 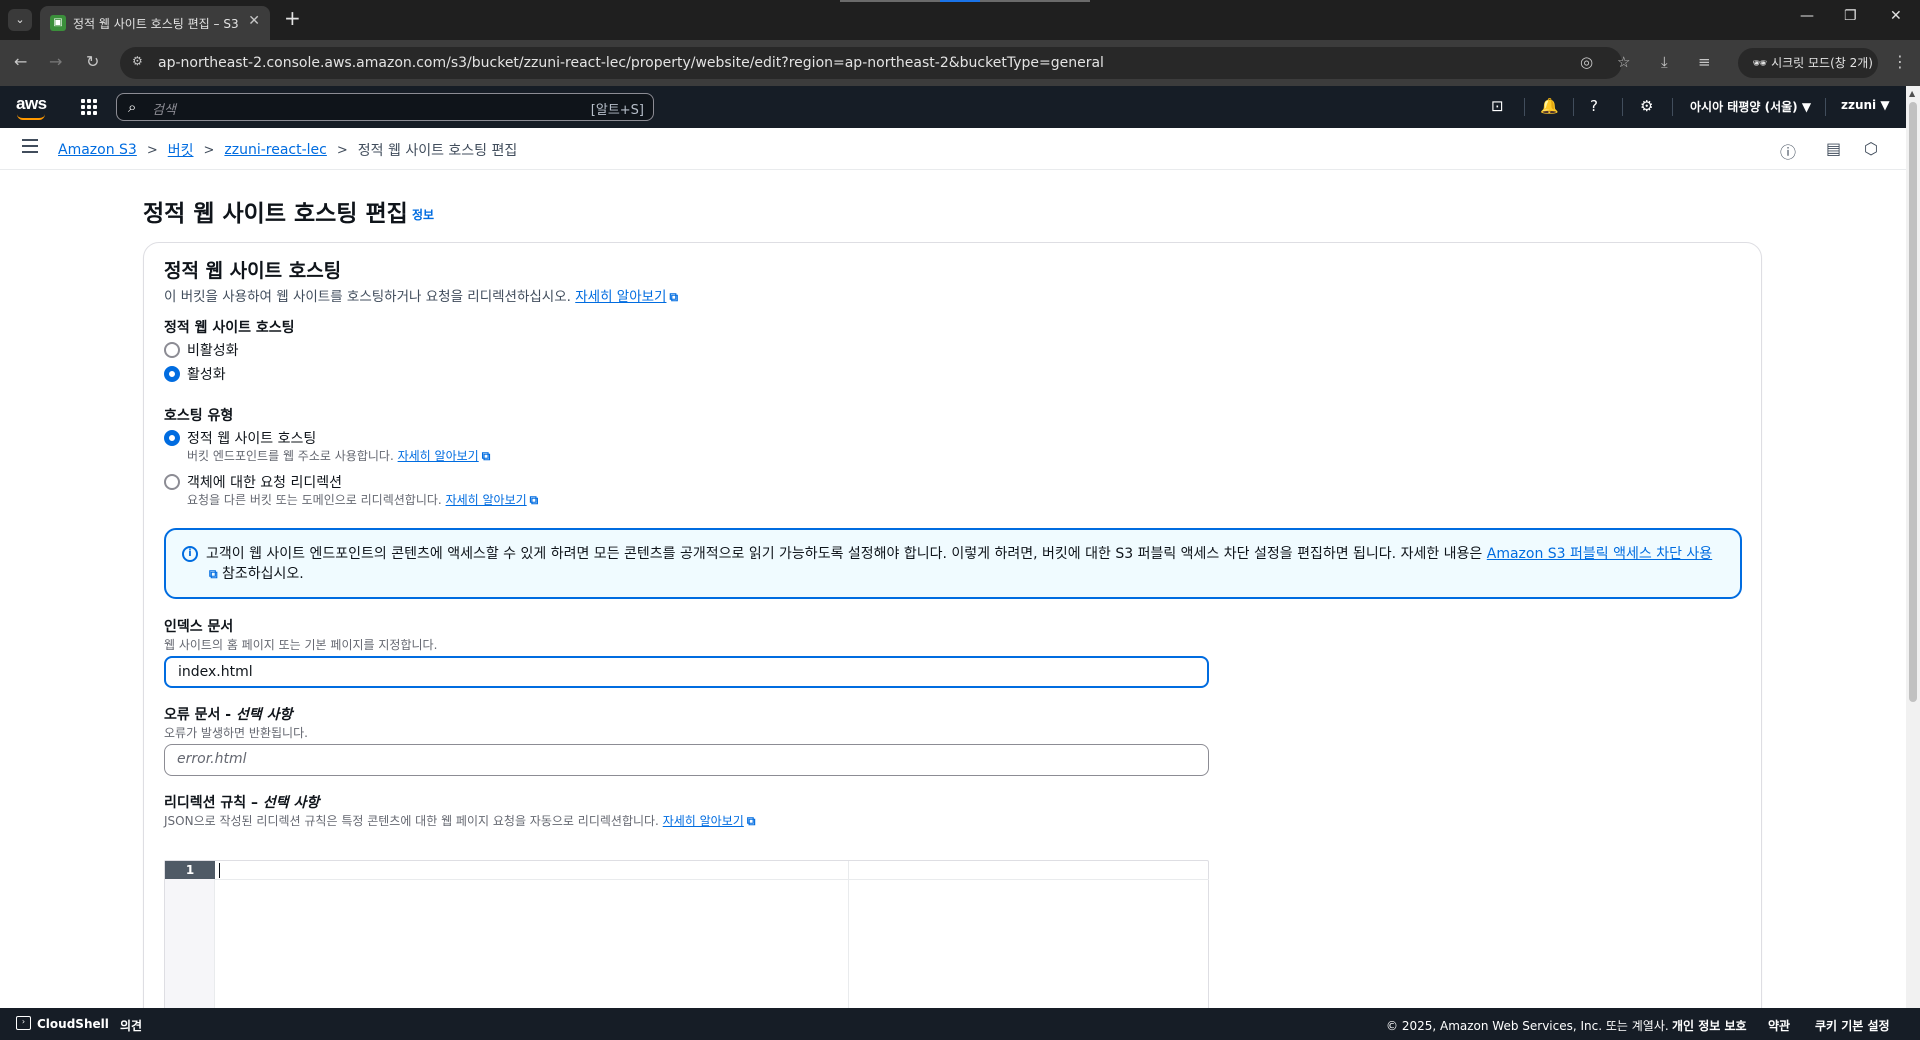 I want to click on cookie-preferences-link: 쿠키 기본 설정, so click(x=1852, y=1025).